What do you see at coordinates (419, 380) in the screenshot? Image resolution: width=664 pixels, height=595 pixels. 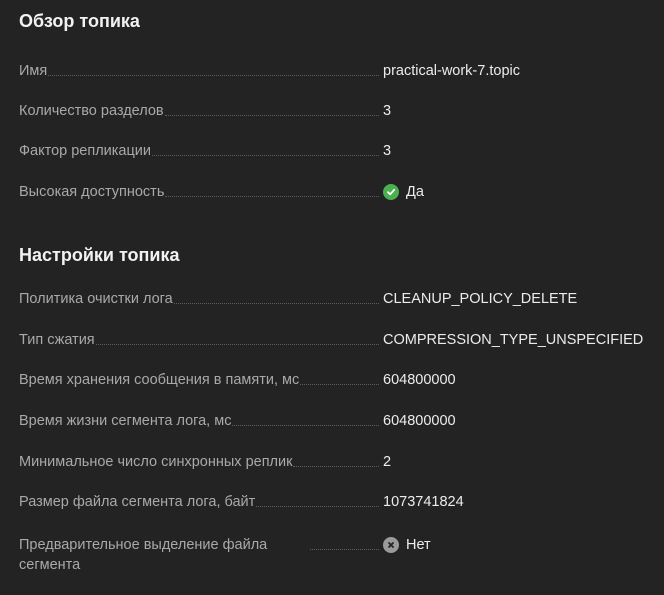 I see `field-retention-value: 604800000` at bounding box center [419, 380].